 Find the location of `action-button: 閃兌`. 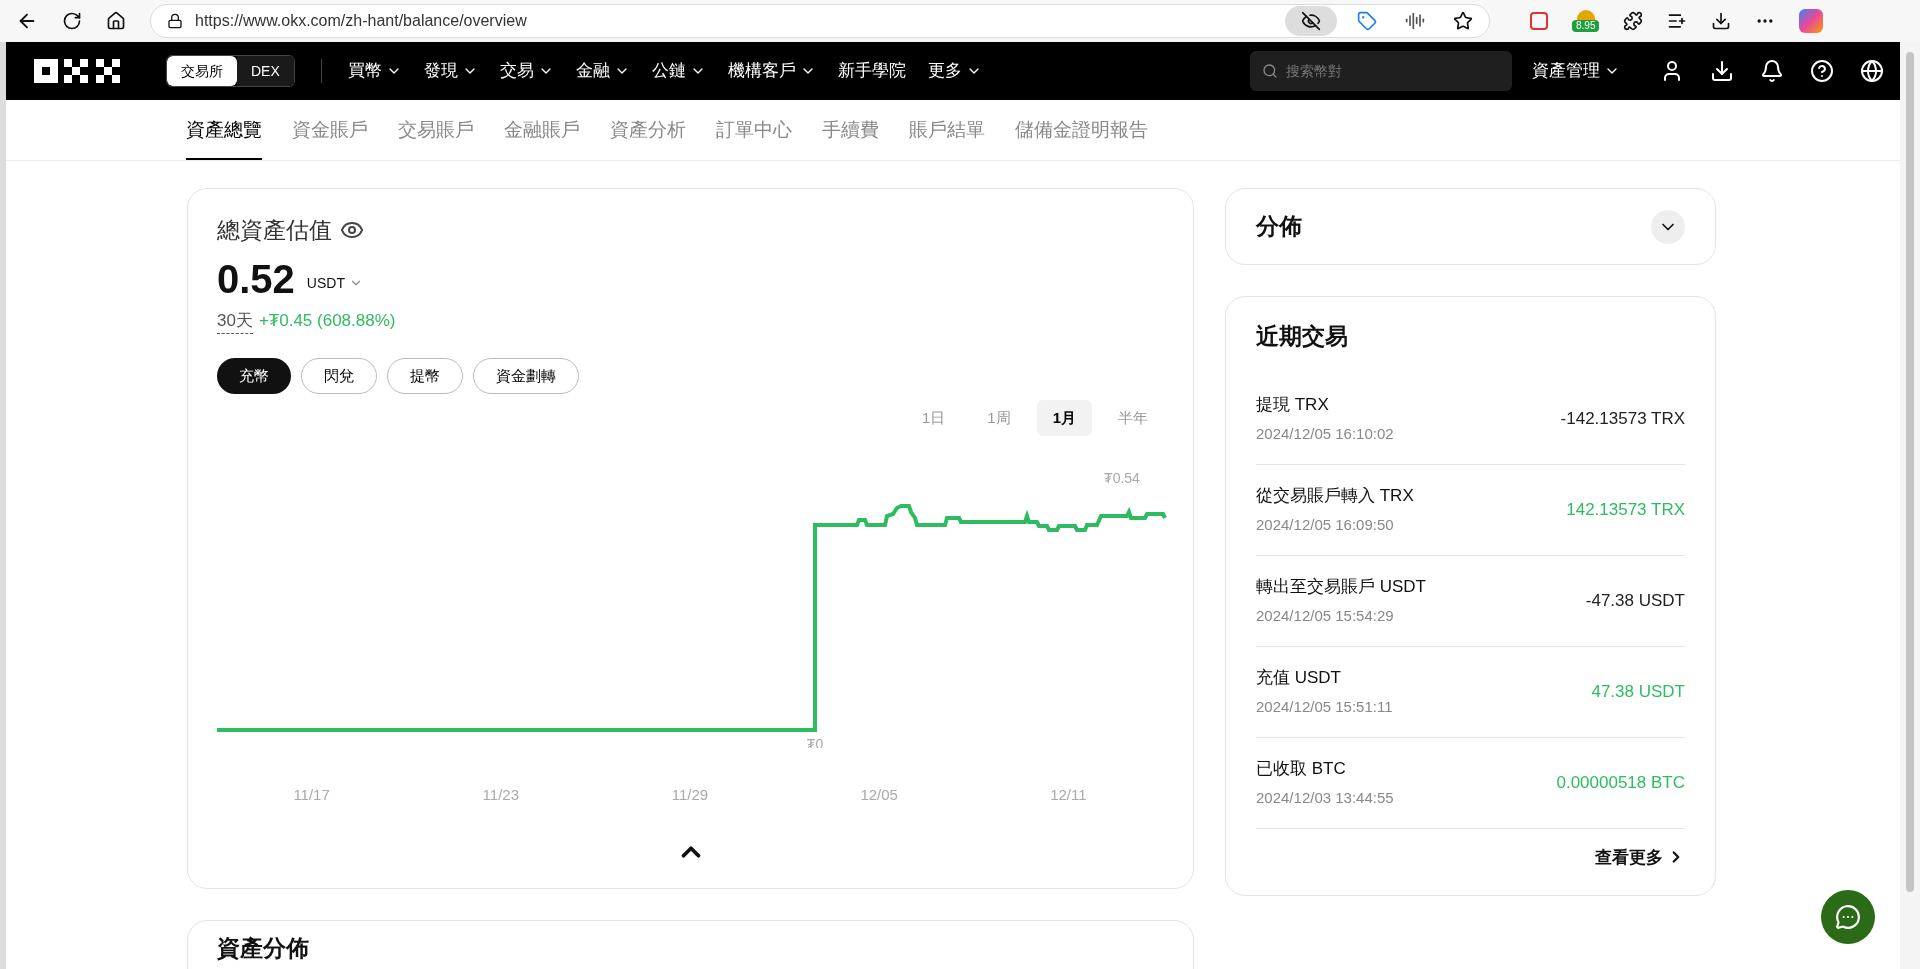

action-button: 閃兌 is located at coordinates (339, 376).